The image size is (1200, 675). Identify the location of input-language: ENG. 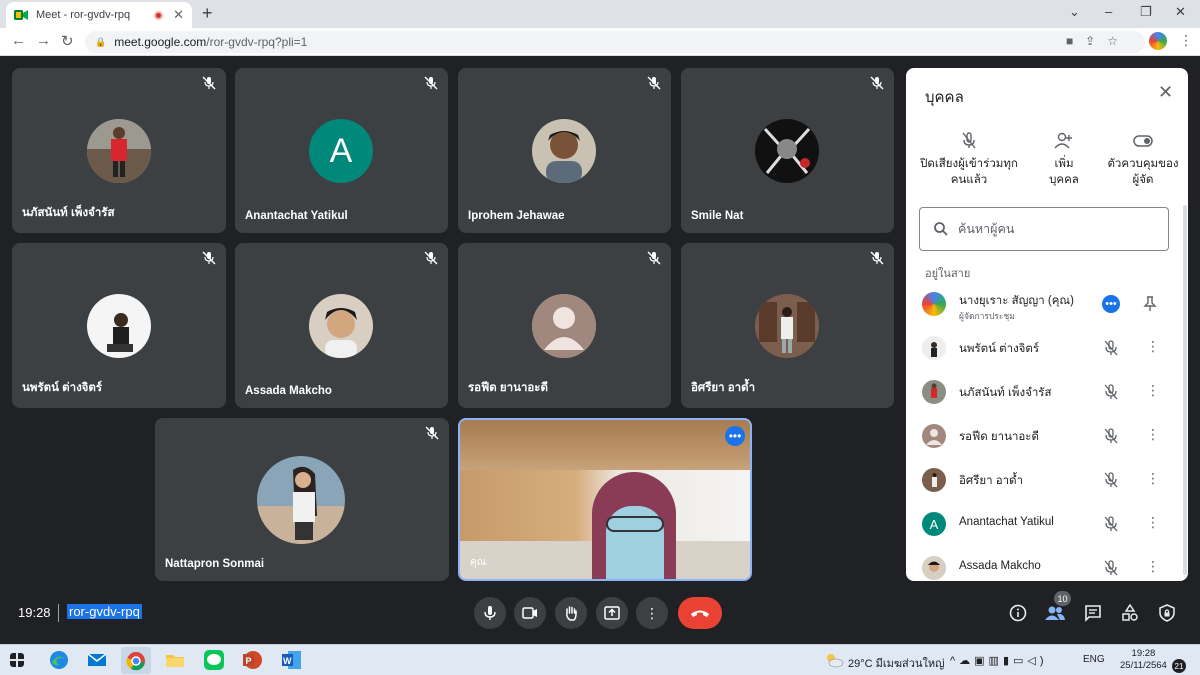
(1094, 659).